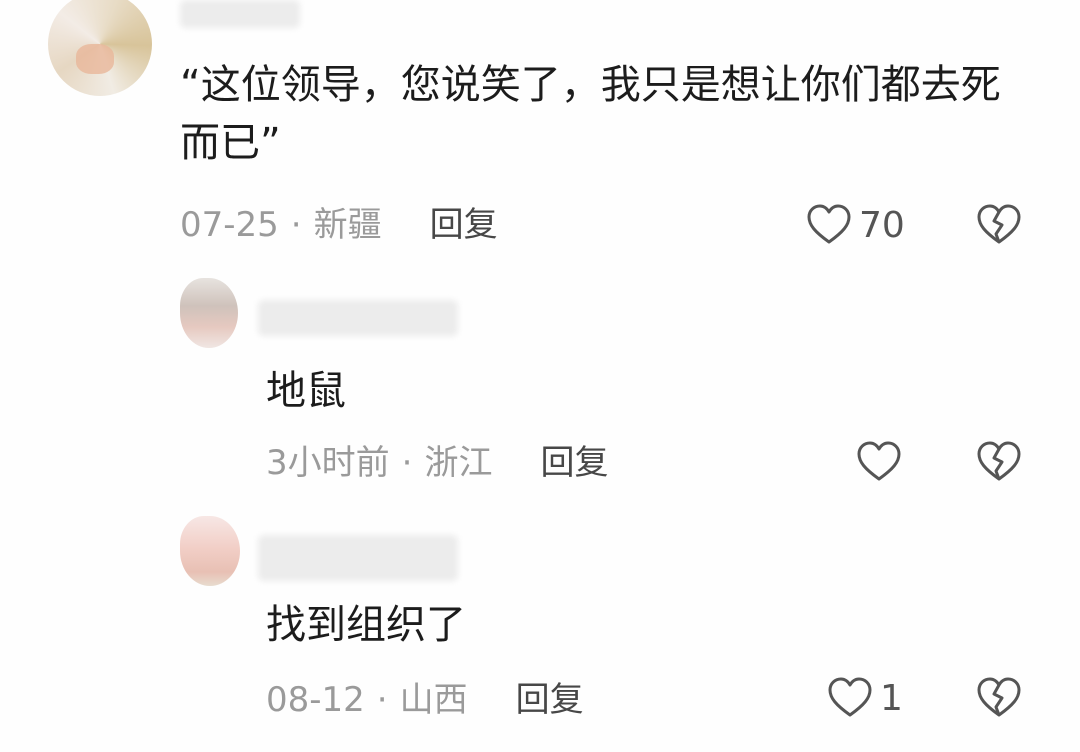 This screenshot has width=1080, height=752. I want to click on like-count: 70, so click(882, 225).